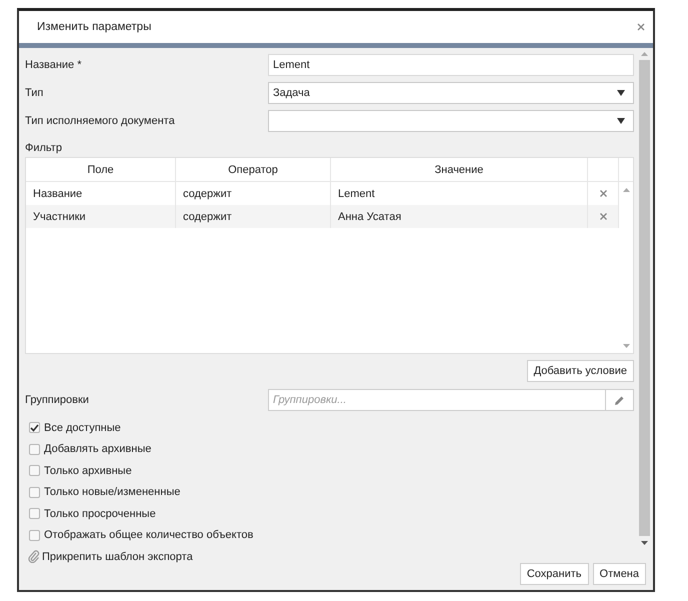  Describe the element at coordinates (644, 298) in the screenshot. I see `scrollbar-thumb` at that location.